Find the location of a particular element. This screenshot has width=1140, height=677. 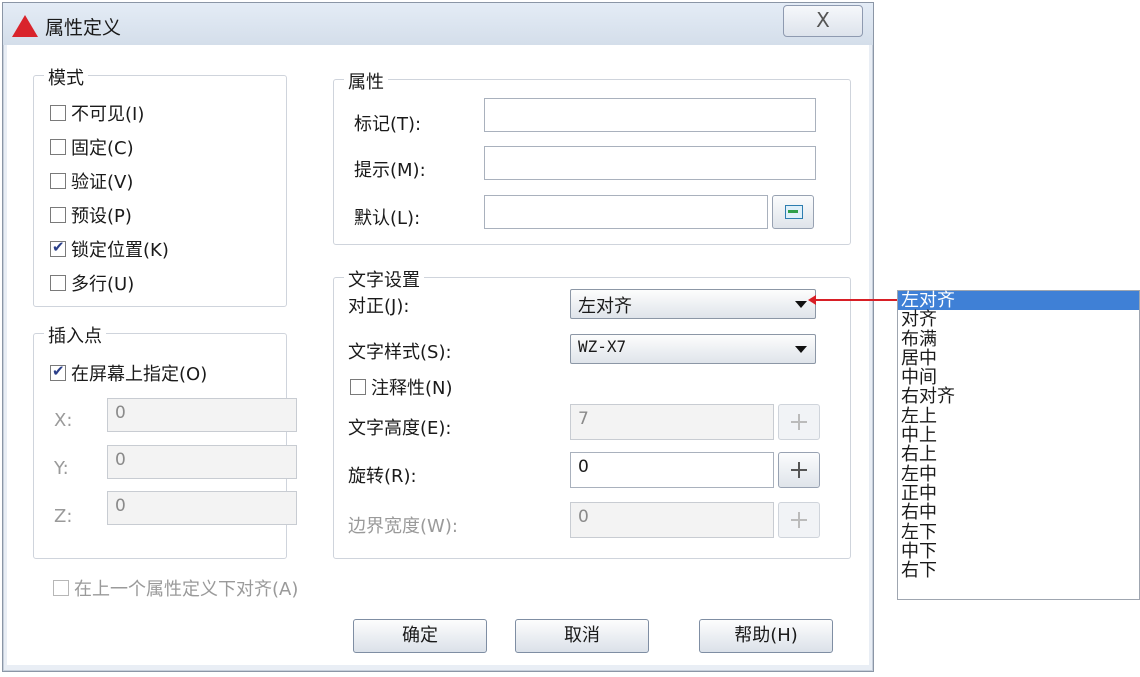

z-input: 0 is located at coordinates (202, 508).